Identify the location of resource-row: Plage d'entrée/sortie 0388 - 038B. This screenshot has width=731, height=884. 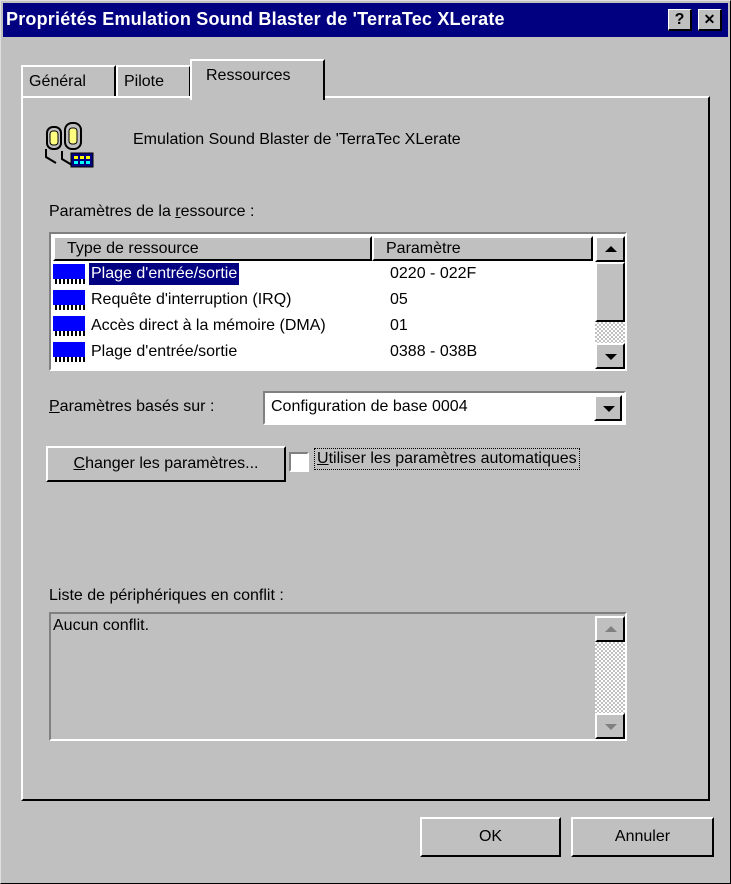
(323, 352).